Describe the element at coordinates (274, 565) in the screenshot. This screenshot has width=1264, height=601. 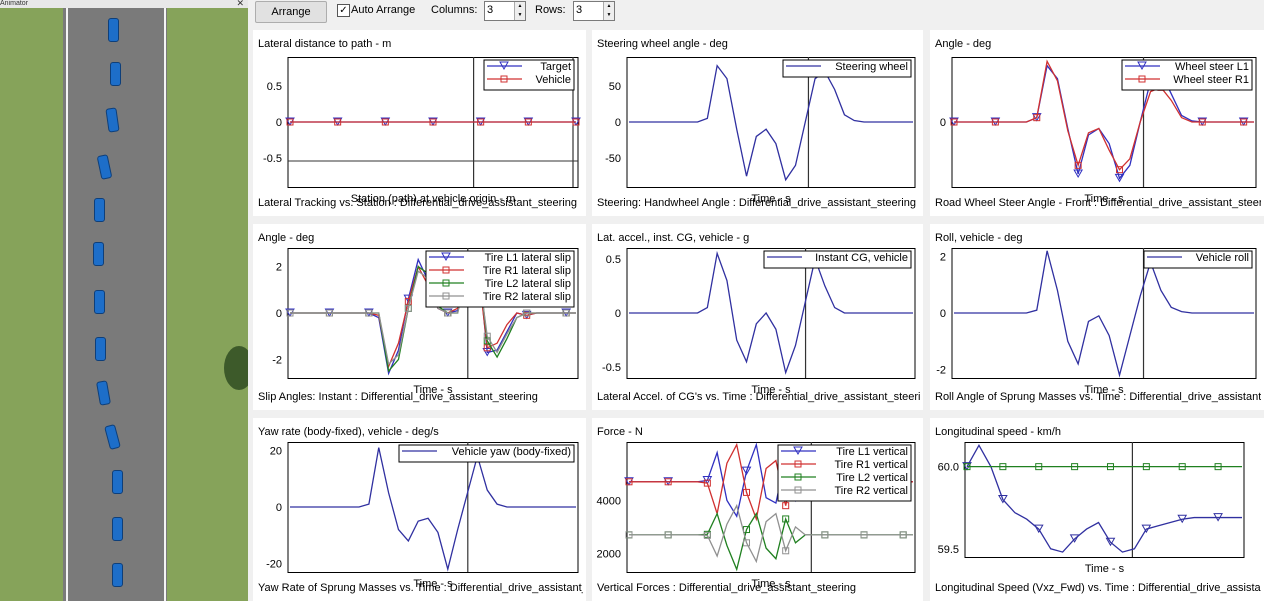
I see `y-tick-label: -20` at that location.